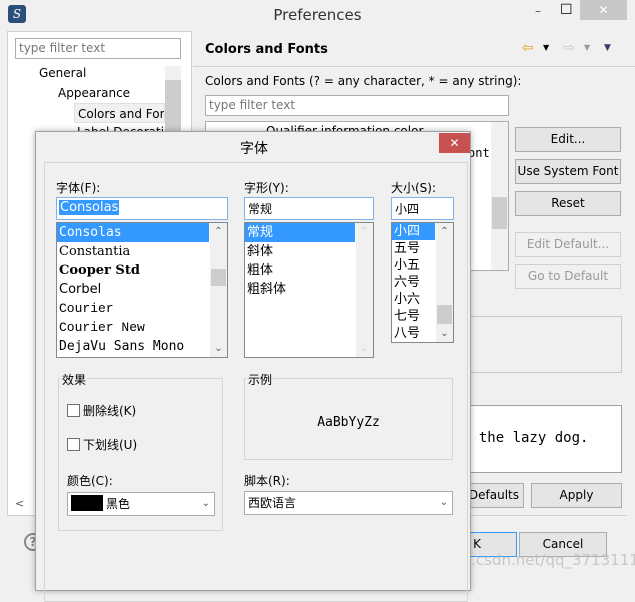 Image resolution: width=635 pixels, height=602 pixels. What do you see at coordinates (118, 504) in the screenshot?
I see `color-value: 黑色` at bounding box center [118, 504].